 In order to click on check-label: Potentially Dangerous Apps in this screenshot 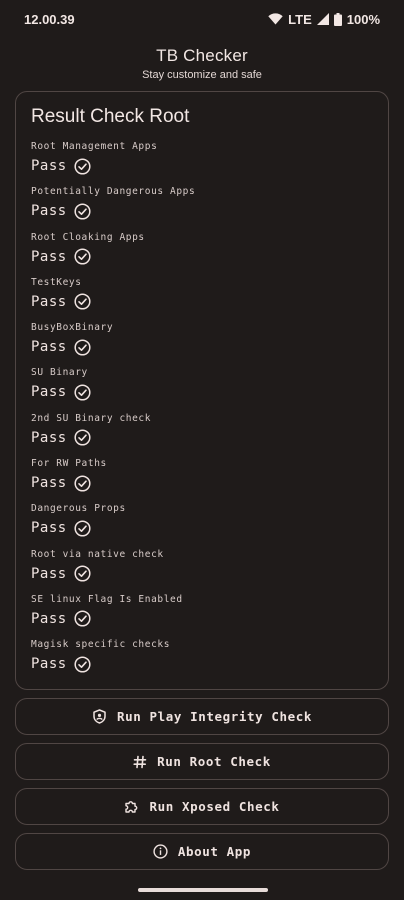, I will do `click(113, 192)`.